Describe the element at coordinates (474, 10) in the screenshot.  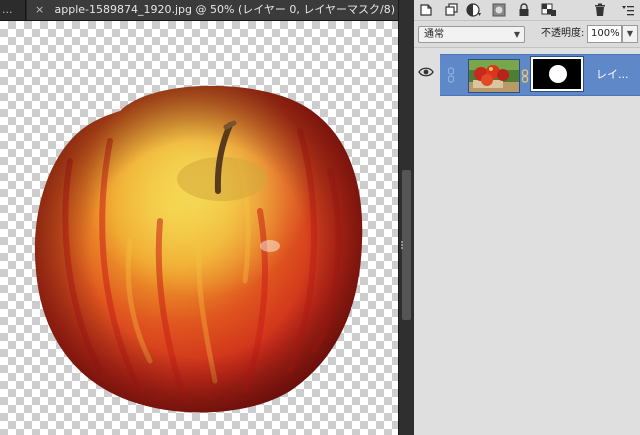
I see `adjustment-layer-icon` at that location.